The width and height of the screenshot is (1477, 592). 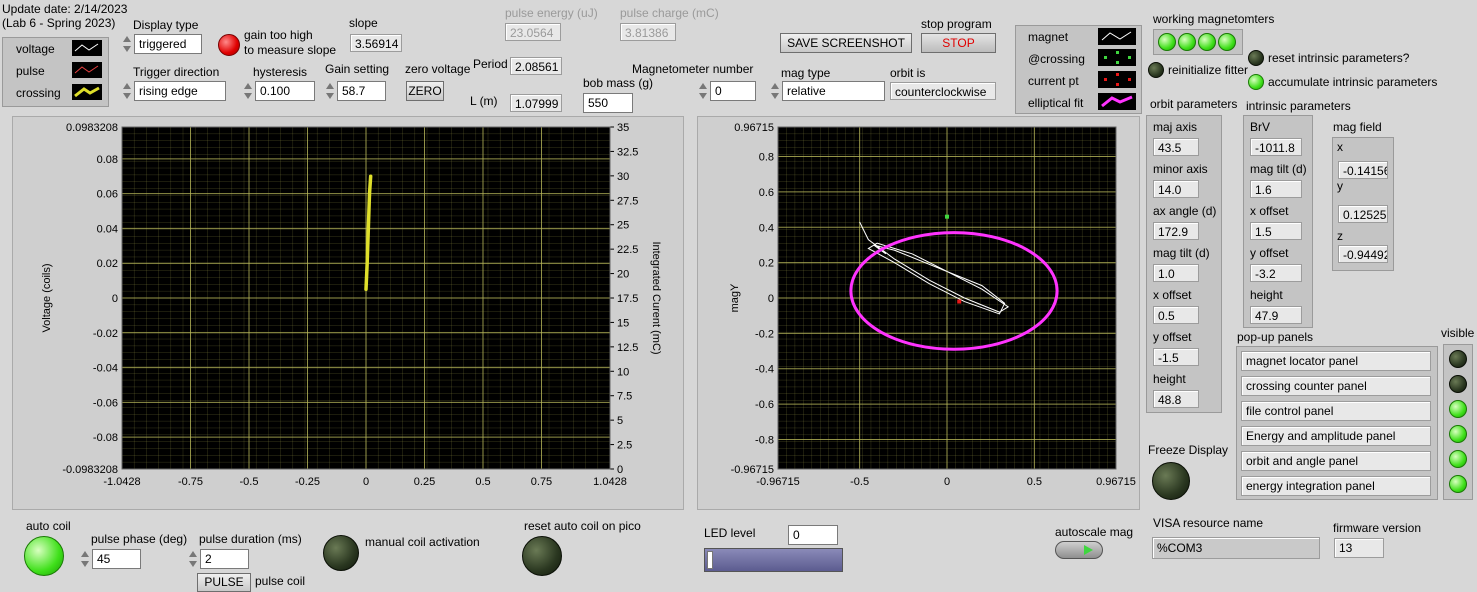 What do you see at coordinates (1458, 359) in the screenshot?
I see `visible-led-magnet-locator` at bounding box center [1458, 359].